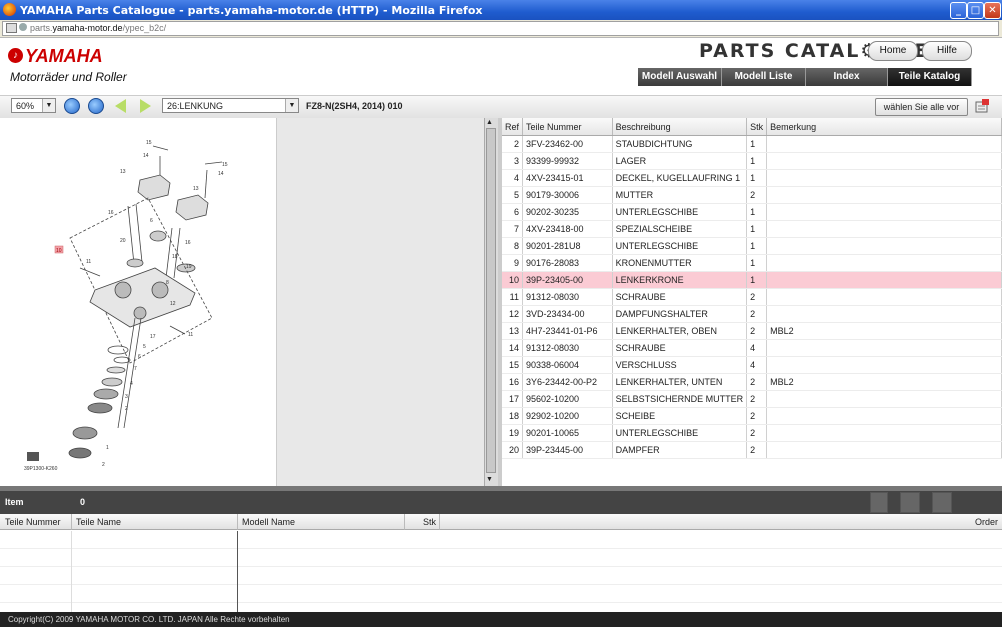  Describe the element at coordinates (752, 348) in the screenshot. I see `table-row: 14 91312-08030 SCHRAUBE 4` at that location.